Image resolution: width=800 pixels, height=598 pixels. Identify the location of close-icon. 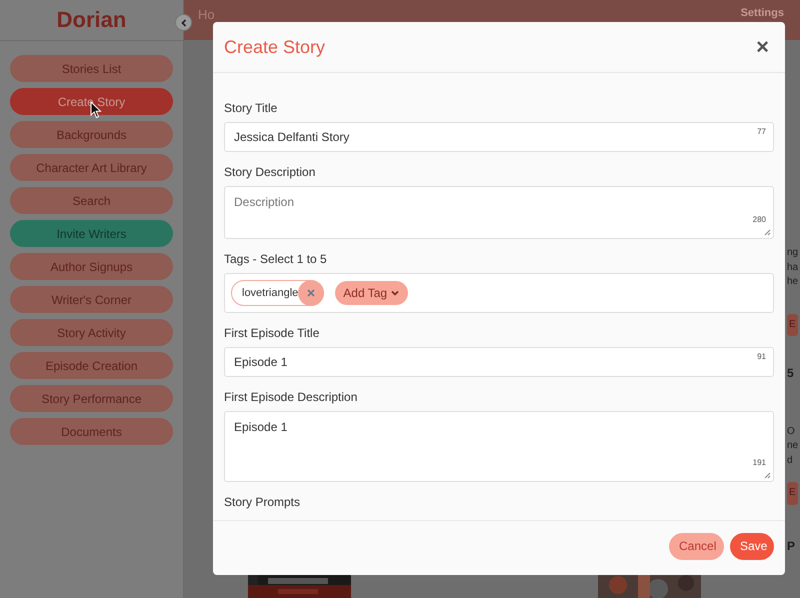
(311, 293).